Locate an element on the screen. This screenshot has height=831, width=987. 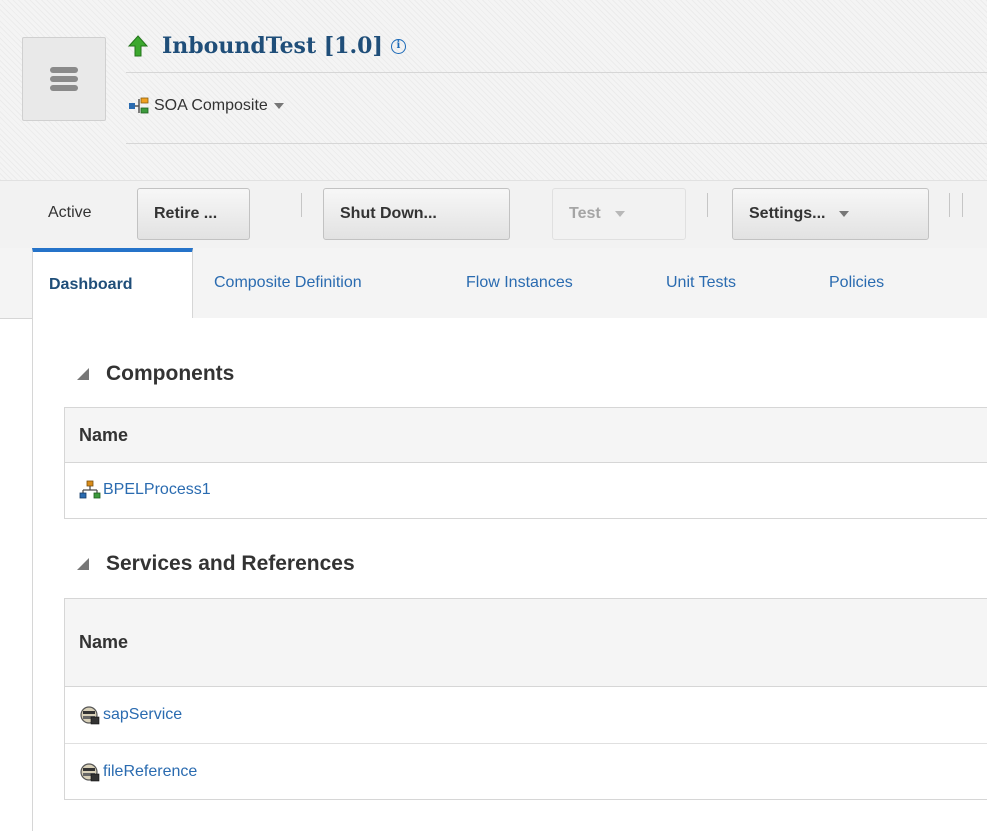
soa-composite-icon is located at coordinates (139, 105).